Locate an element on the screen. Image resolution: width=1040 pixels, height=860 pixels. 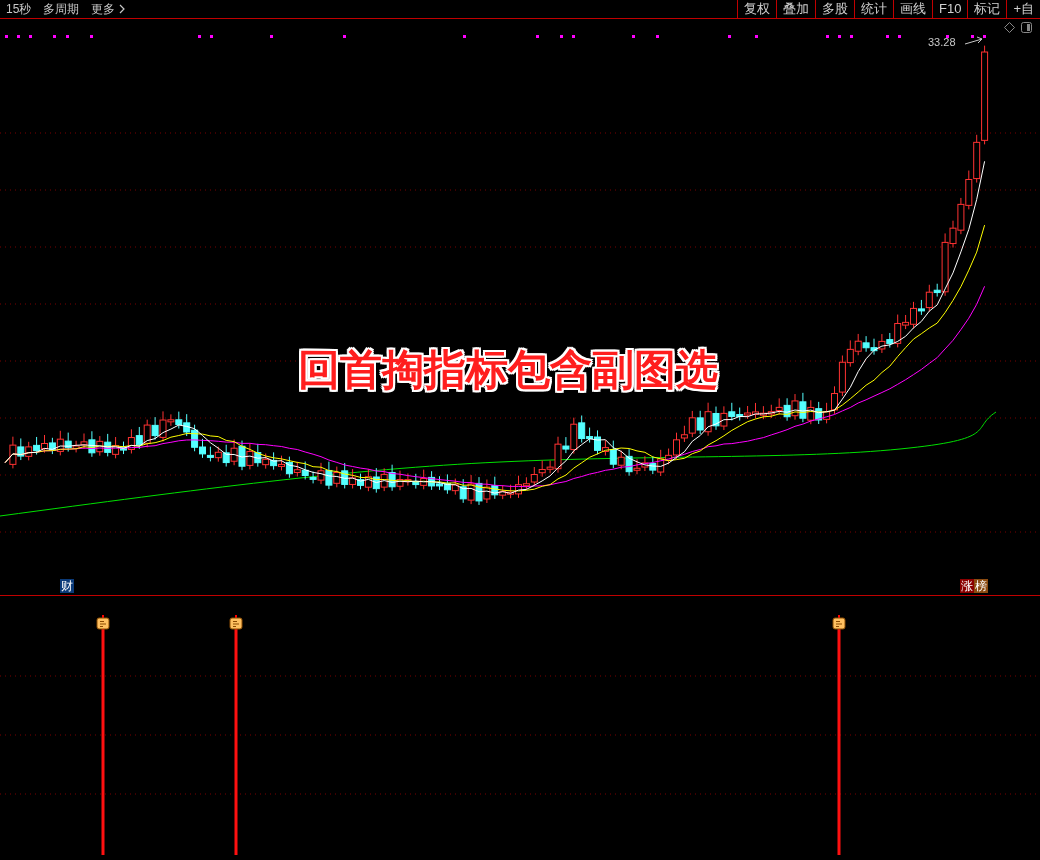
toolbar-link: 更多 is located at coordinates (103, 9).